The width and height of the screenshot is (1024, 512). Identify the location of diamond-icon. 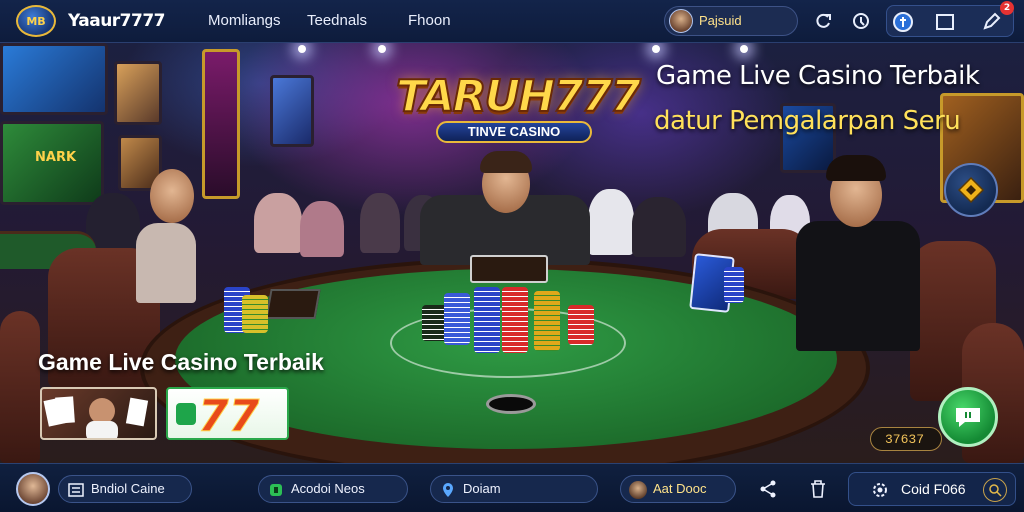
(971, 190).